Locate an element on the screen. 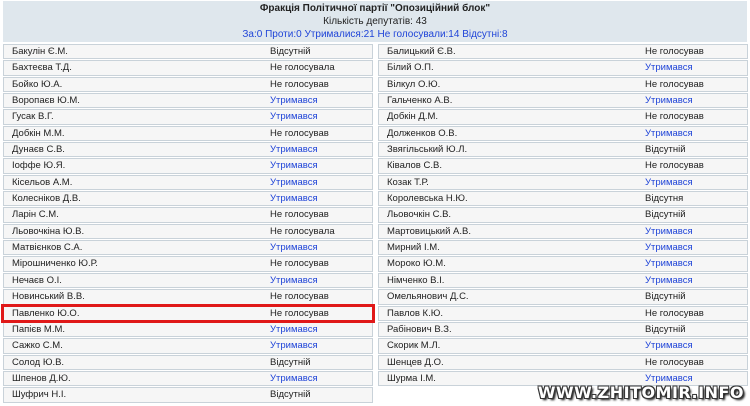  table-row: Бойко Ю.А. Не голосував is located at coordinates (188, 84).